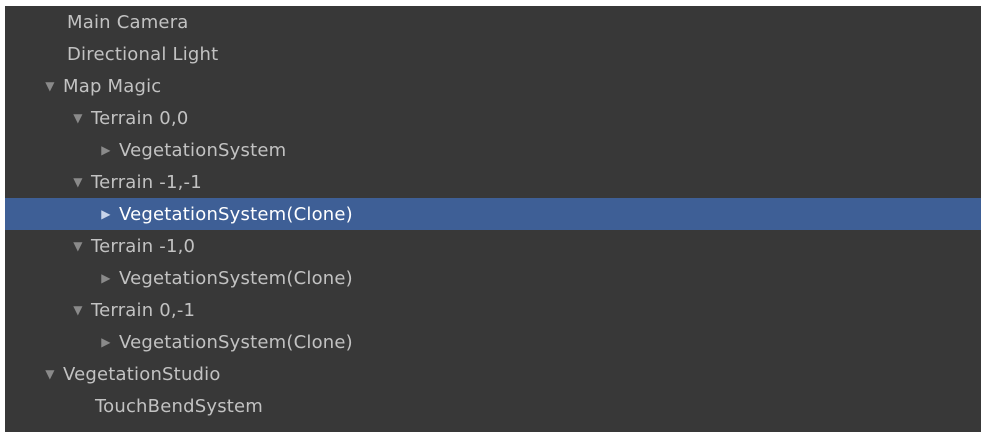 Image resolution: width=981 pixels, height=432 pixels. I want to click on hierarchy-item-label: Terrain 0,0, so click(140, 118).